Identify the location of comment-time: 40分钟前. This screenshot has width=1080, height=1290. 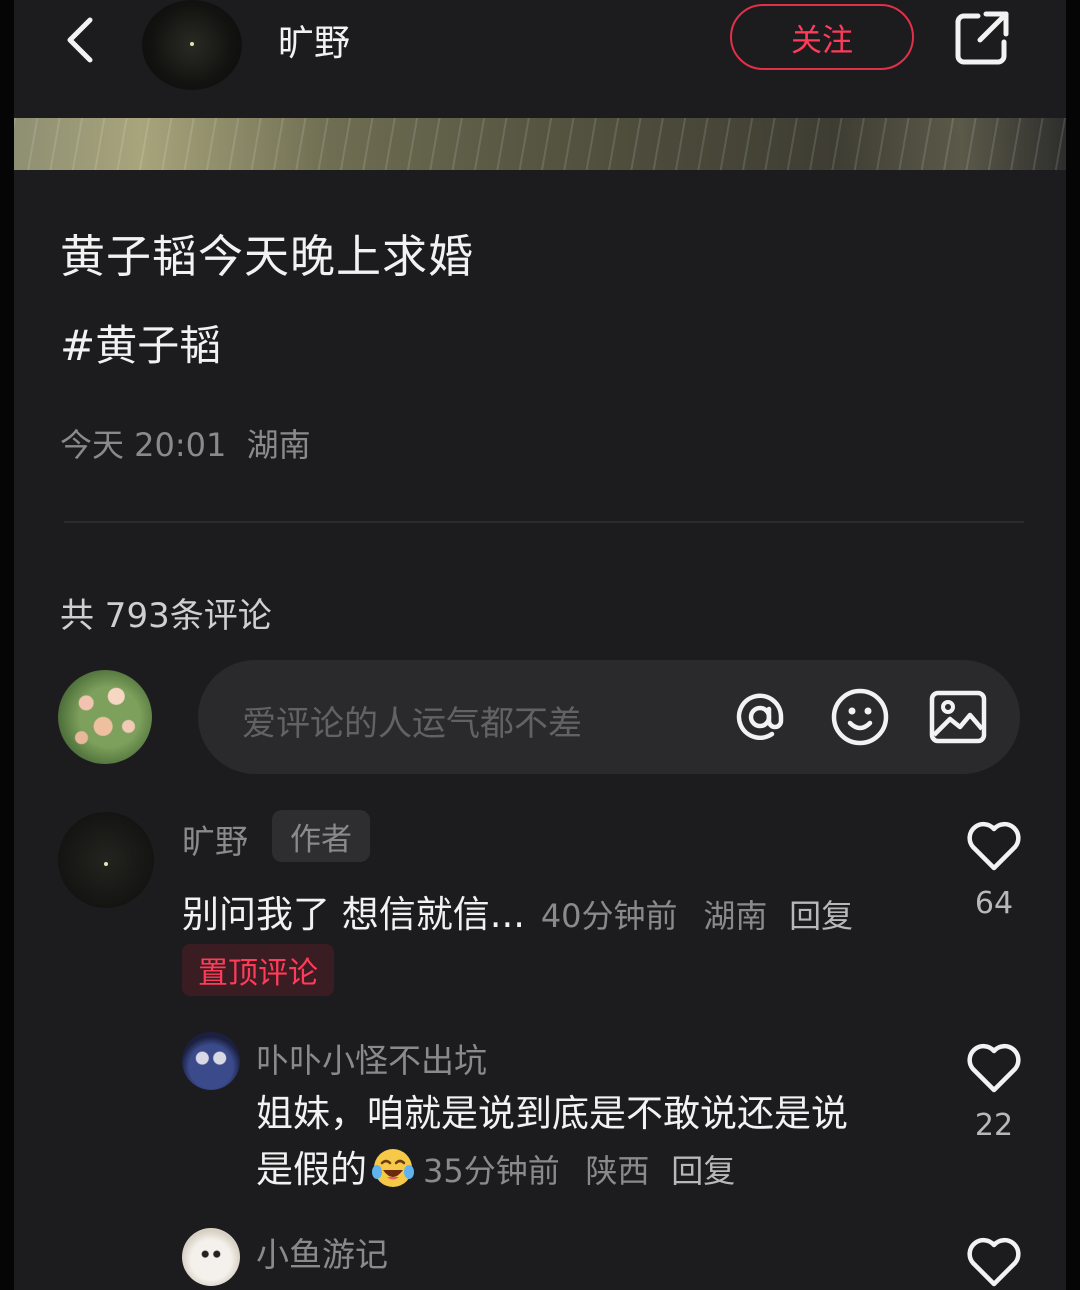
(609, 916).